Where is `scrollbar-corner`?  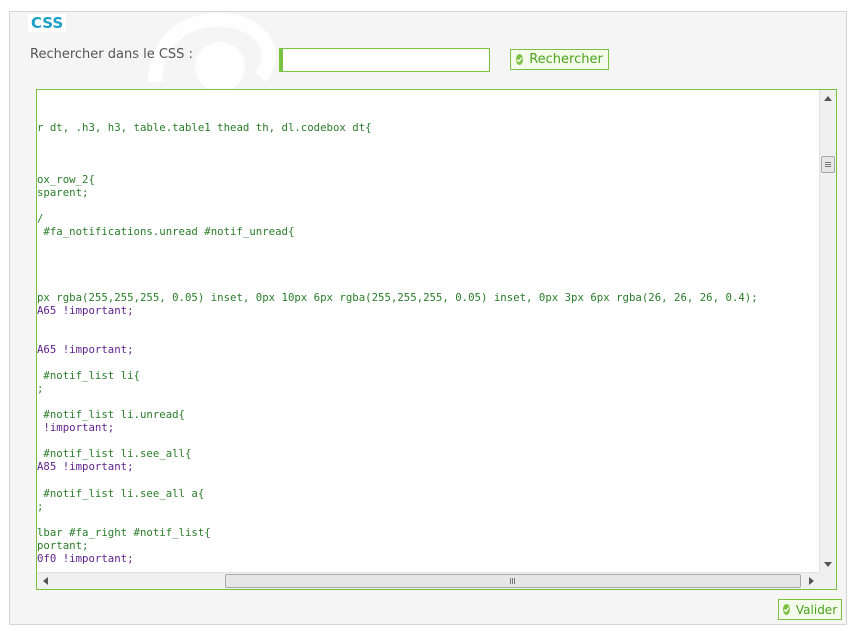
scrollbar-corner is located at coordinates (827, 580).